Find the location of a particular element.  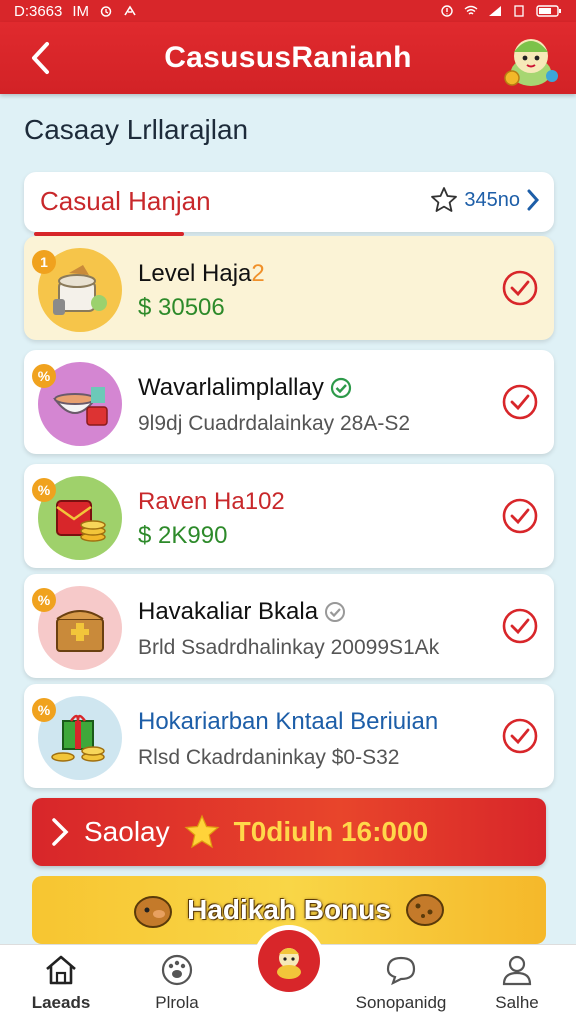

item-name: Level Haja 2 is located at coordinates (201, 274).